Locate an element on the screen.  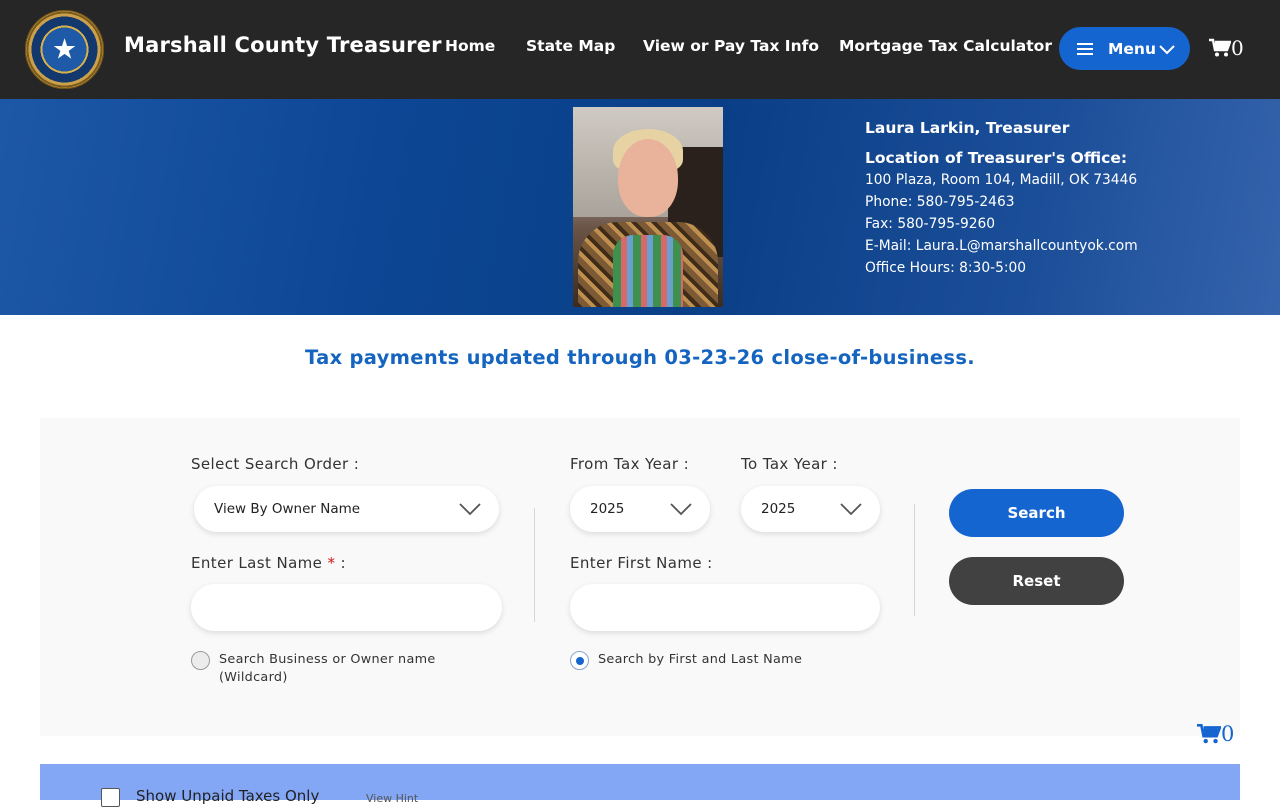
treasurer-name: Laura Larkin, Treasurer is located at coordinates (967, 128).